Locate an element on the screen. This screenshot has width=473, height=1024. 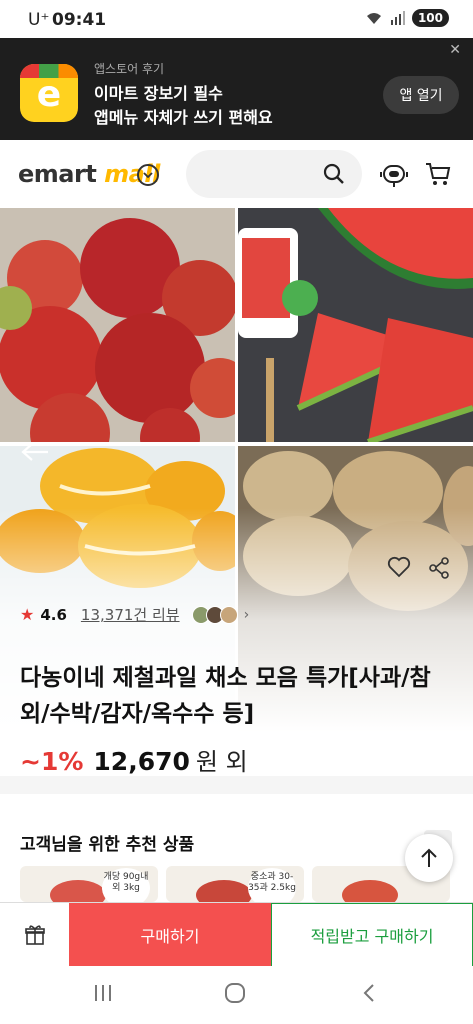
recent-apps-icon is located at coordinates (103, 993).